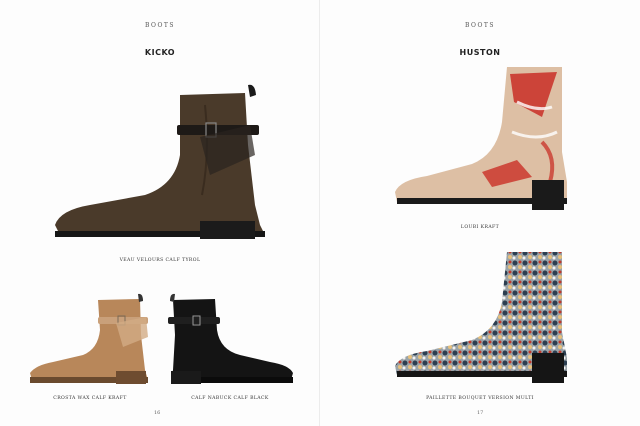  What do you see at coordinates (480, 52) in the screenshot?
I see `right-model-title: HUSTON` at bounding box center [480, 52].